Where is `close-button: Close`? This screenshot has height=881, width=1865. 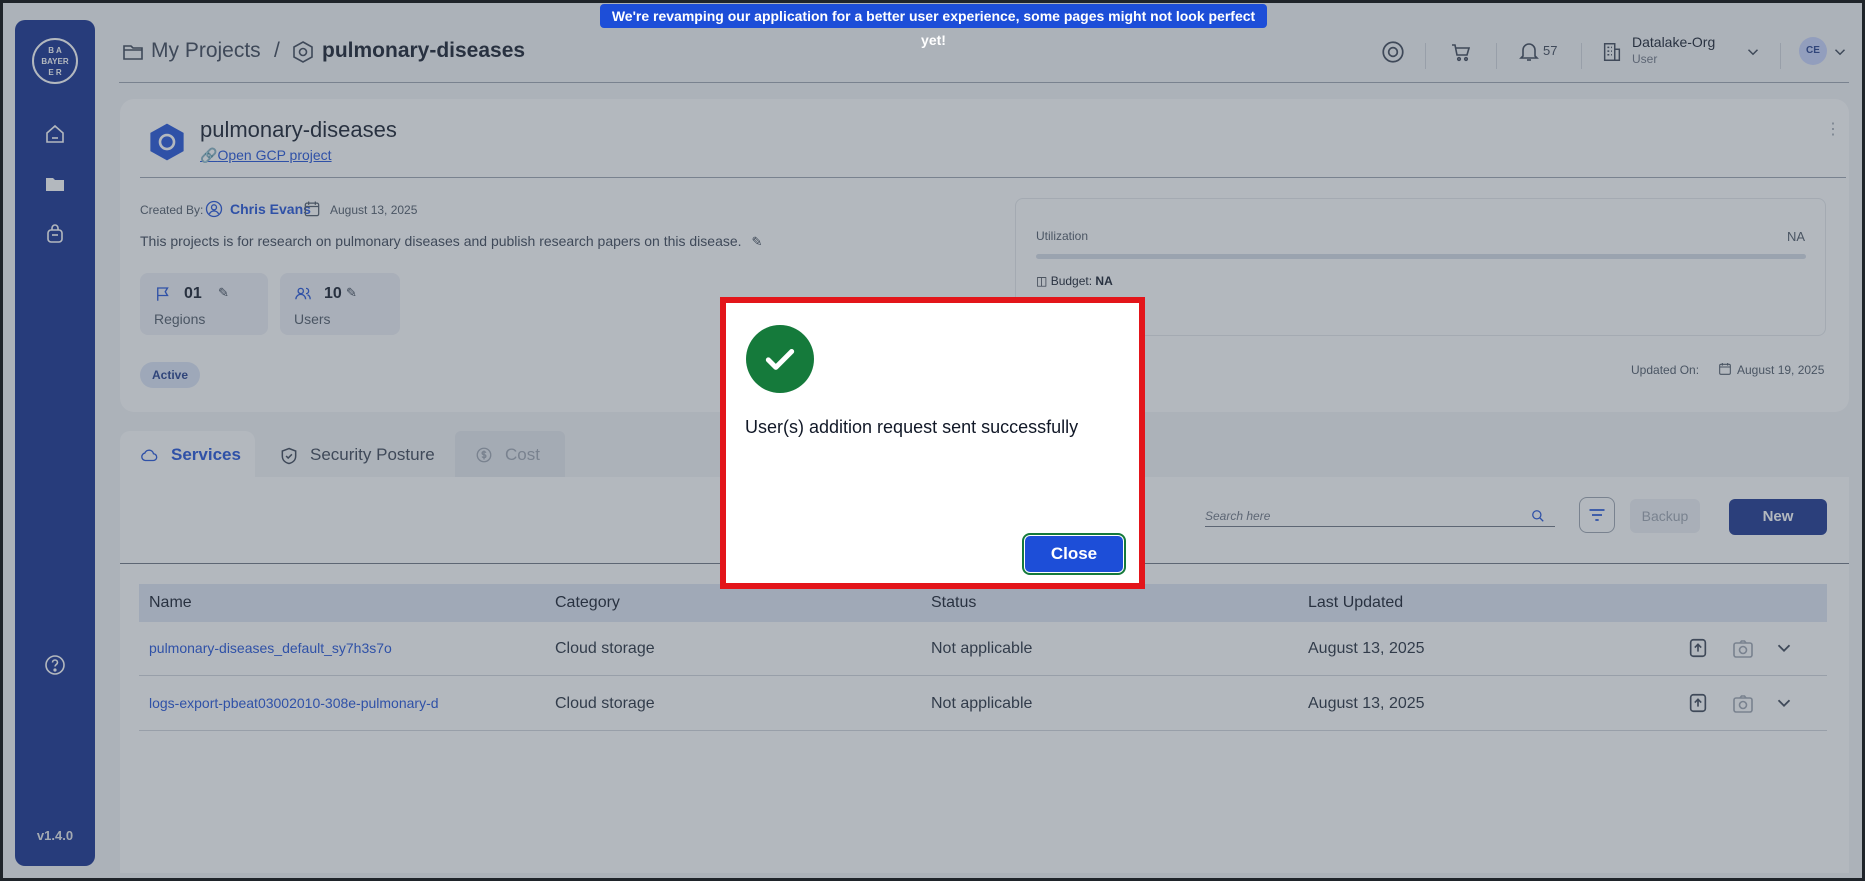 close-button: Close is located at coordinates (1074, 554).